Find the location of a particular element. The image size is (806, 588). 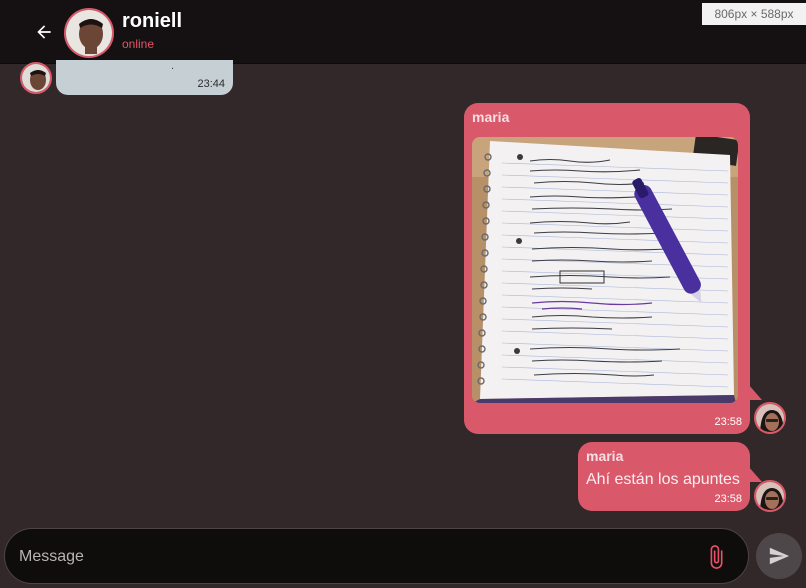

message-text: Ahí están los apuntes is located at coordinates (663, 479).